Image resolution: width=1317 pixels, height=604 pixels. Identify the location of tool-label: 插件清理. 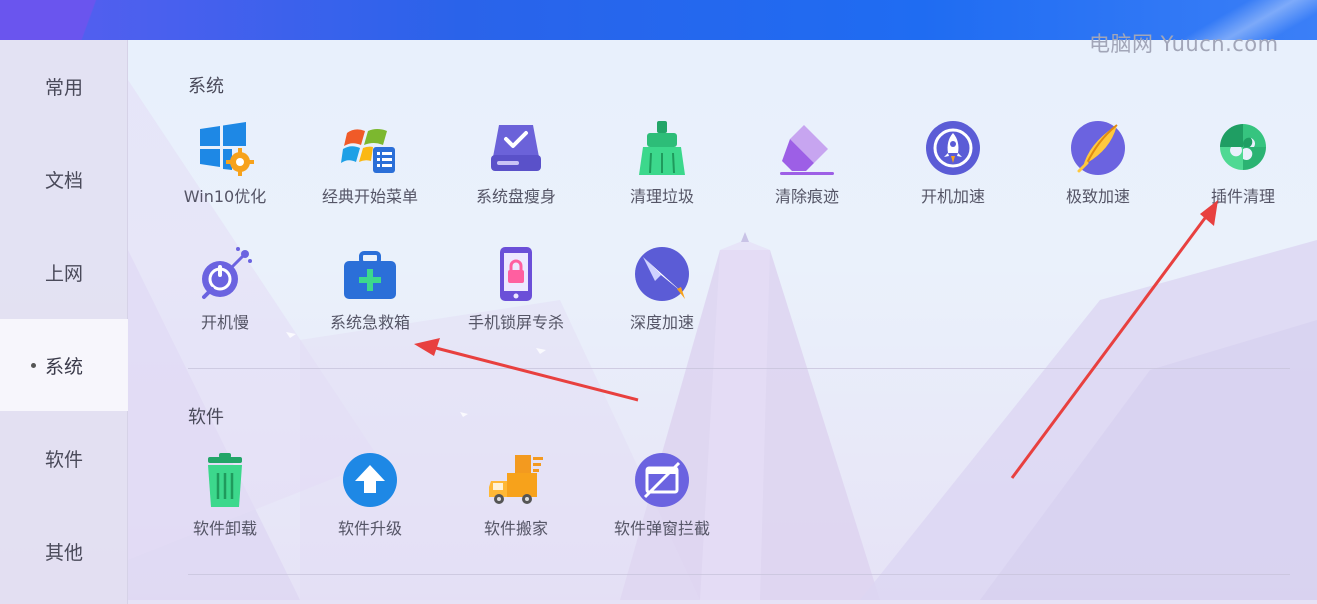
(1242, 196).